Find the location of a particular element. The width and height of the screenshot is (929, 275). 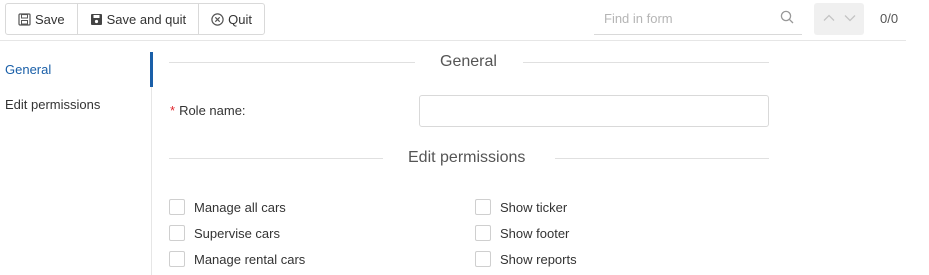

checkbox-label: Manage all cars is located at coordinates (240, 207).